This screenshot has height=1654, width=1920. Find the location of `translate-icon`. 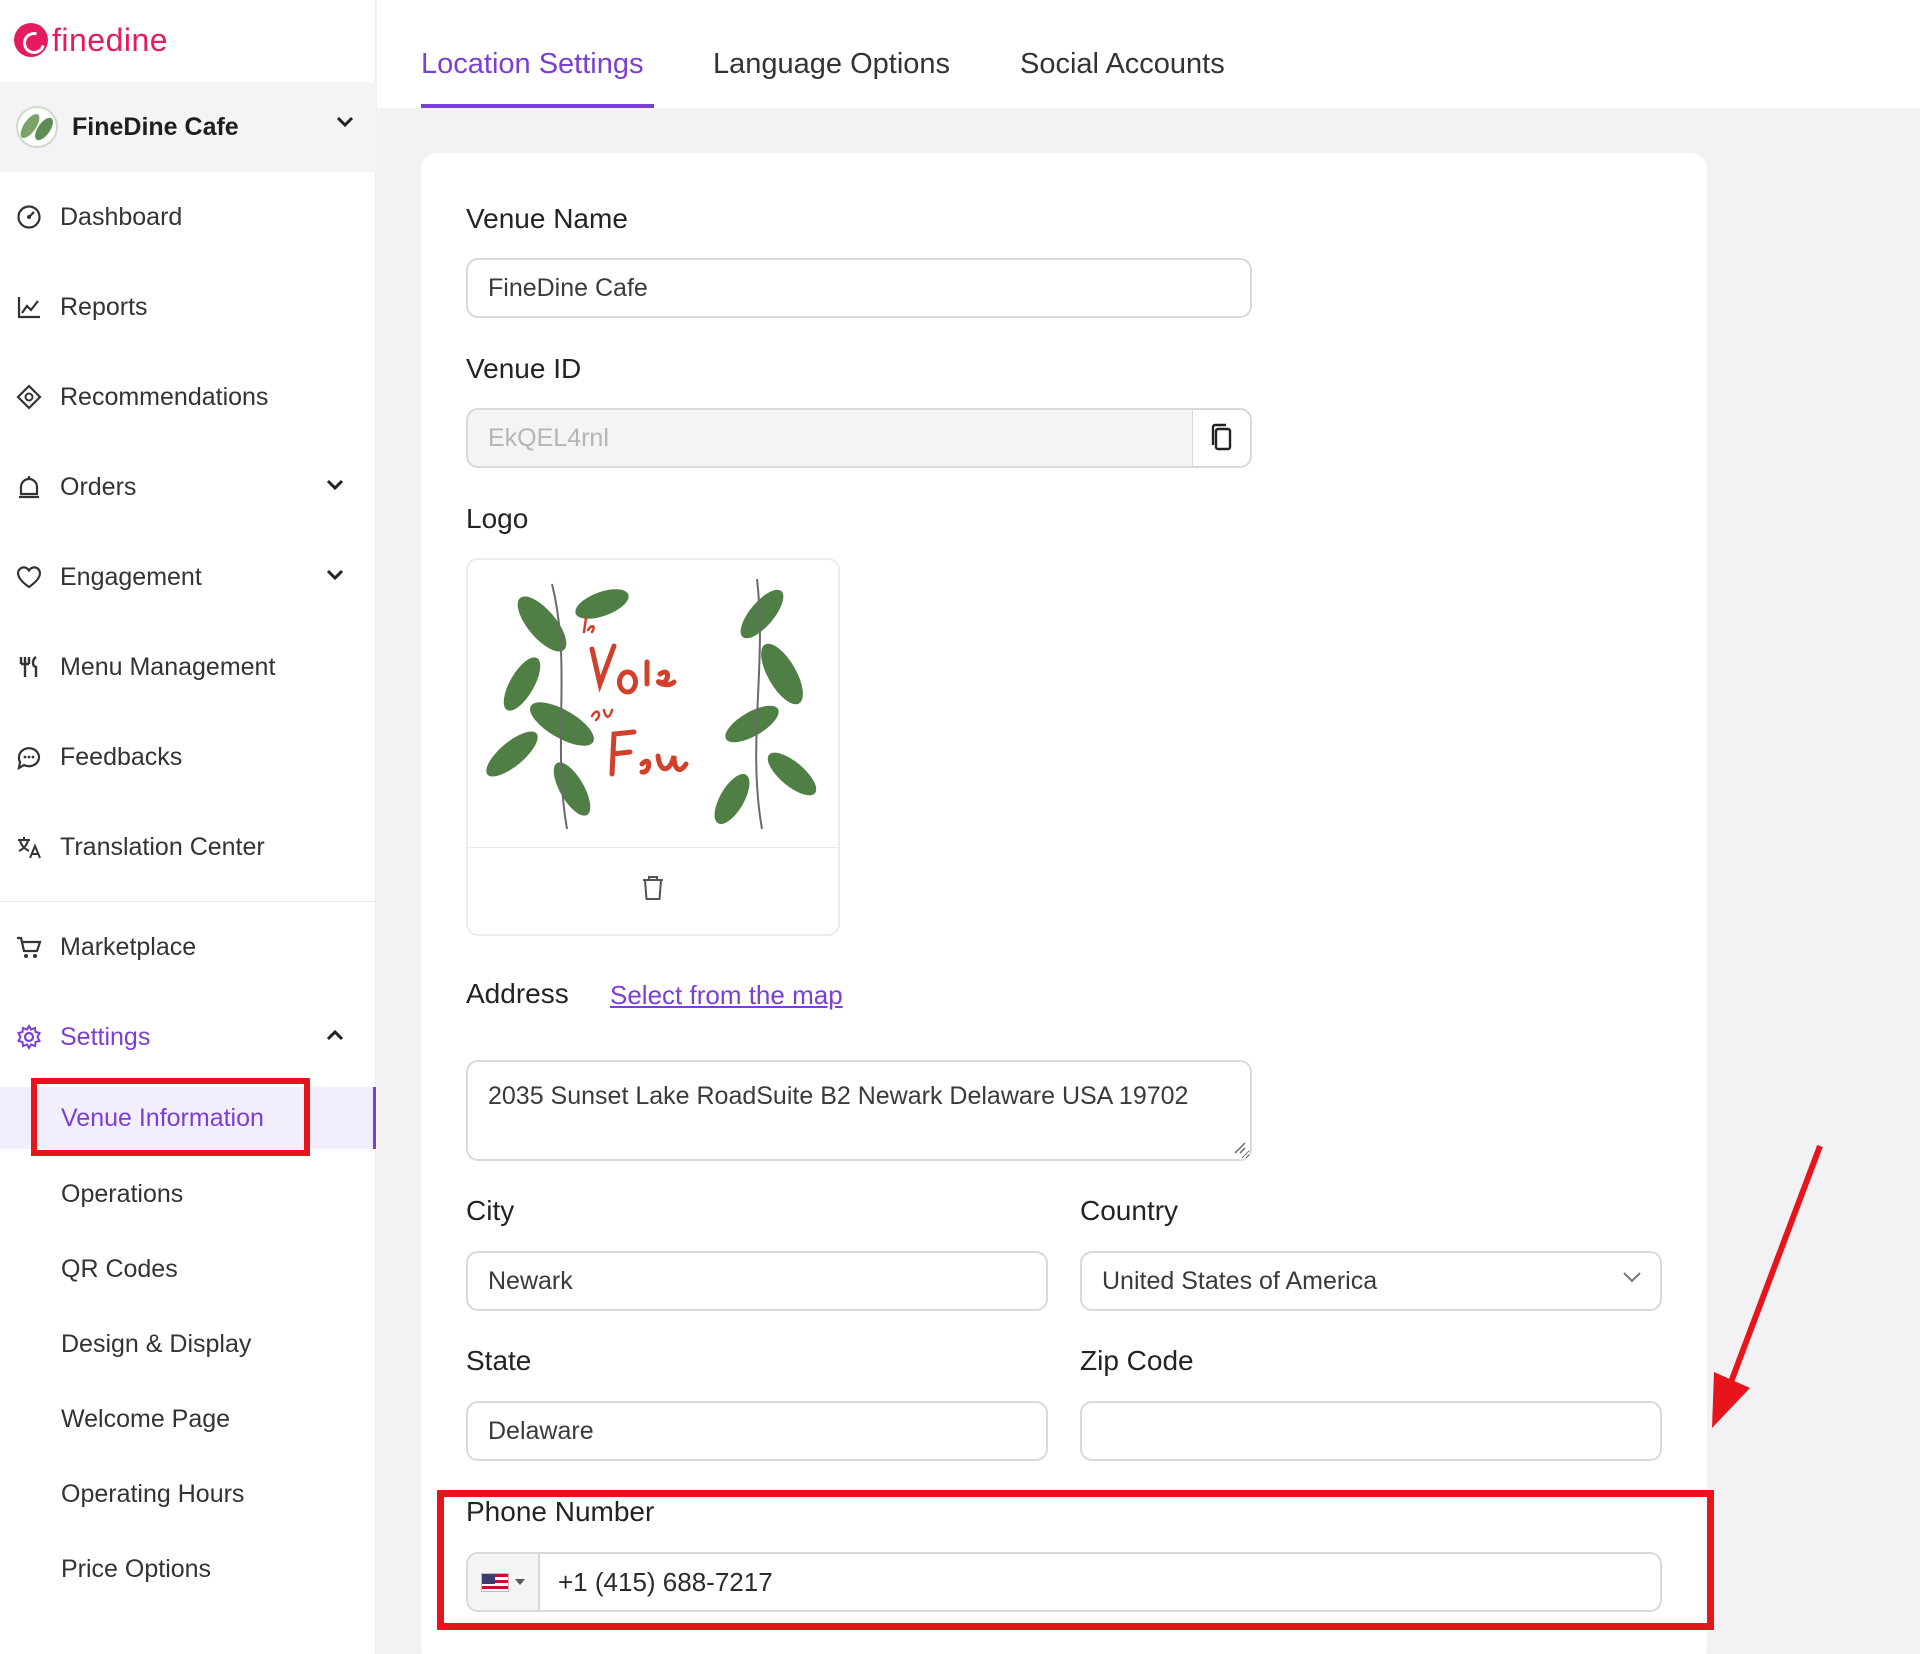

translate-icon is located at coordinates (29, 847).